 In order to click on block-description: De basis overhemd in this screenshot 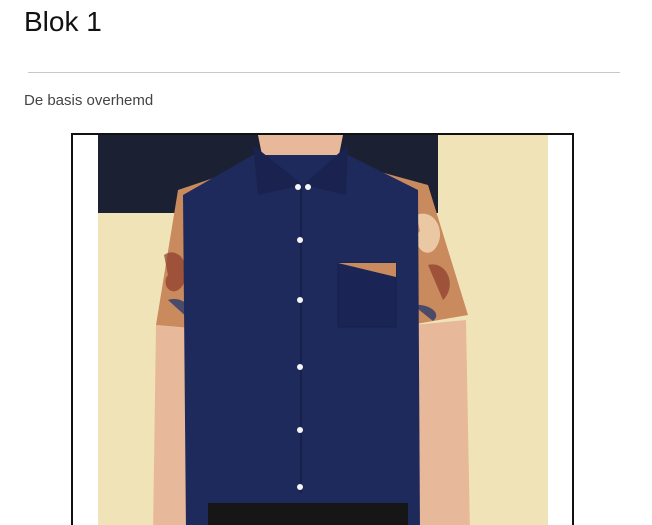, I will do `click(89, 100)`.